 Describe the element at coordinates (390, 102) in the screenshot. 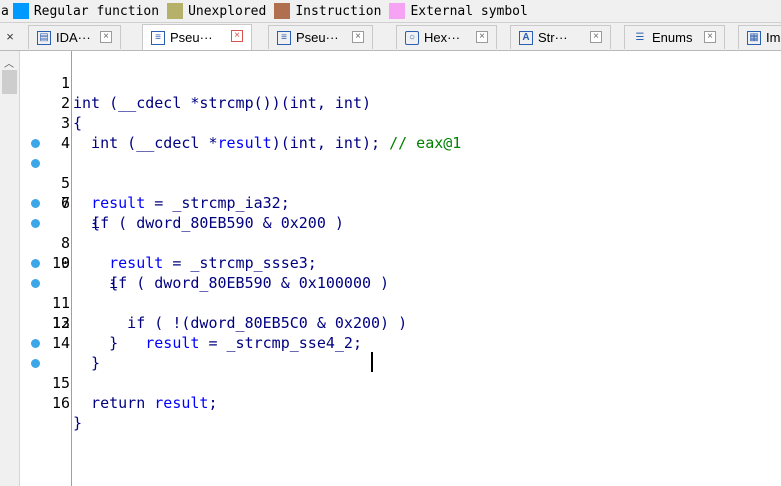

I see `code-line: 2 {` at that location.